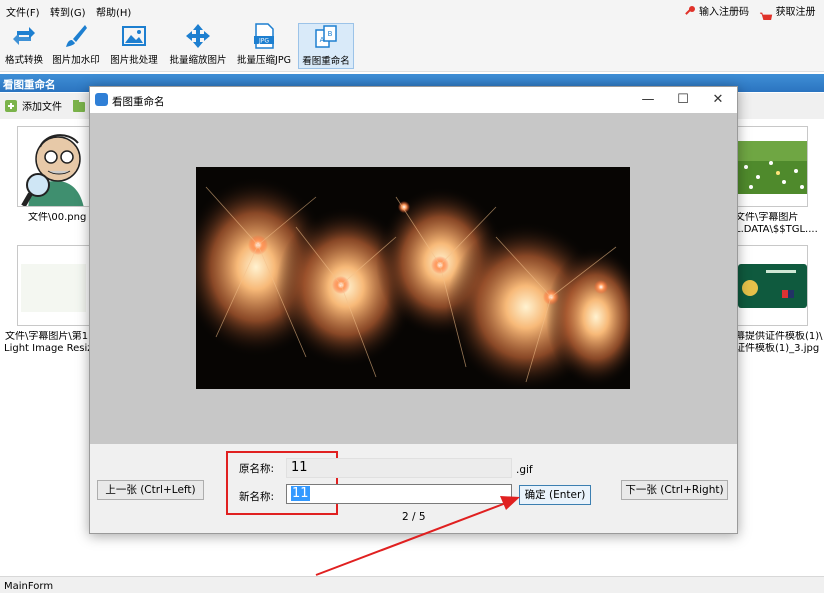 The height and width of the screenshot is (593, 824). Describe the element at coordinates (417, 536) in the screenshot. I see `annotation-arrow` at that location.